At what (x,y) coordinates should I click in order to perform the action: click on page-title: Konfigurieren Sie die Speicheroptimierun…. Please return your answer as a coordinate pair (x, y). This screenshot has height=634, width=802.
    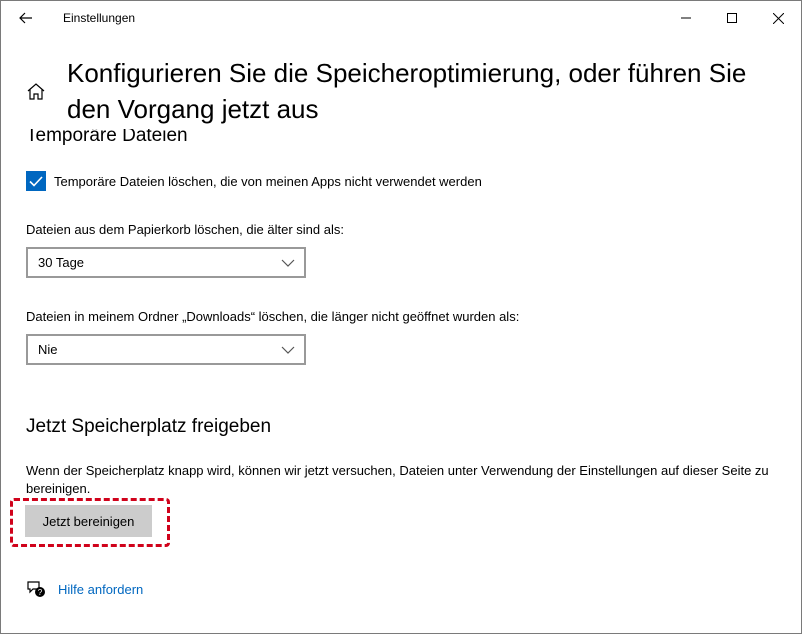
    Looking at the image, I should click on (407, 91).